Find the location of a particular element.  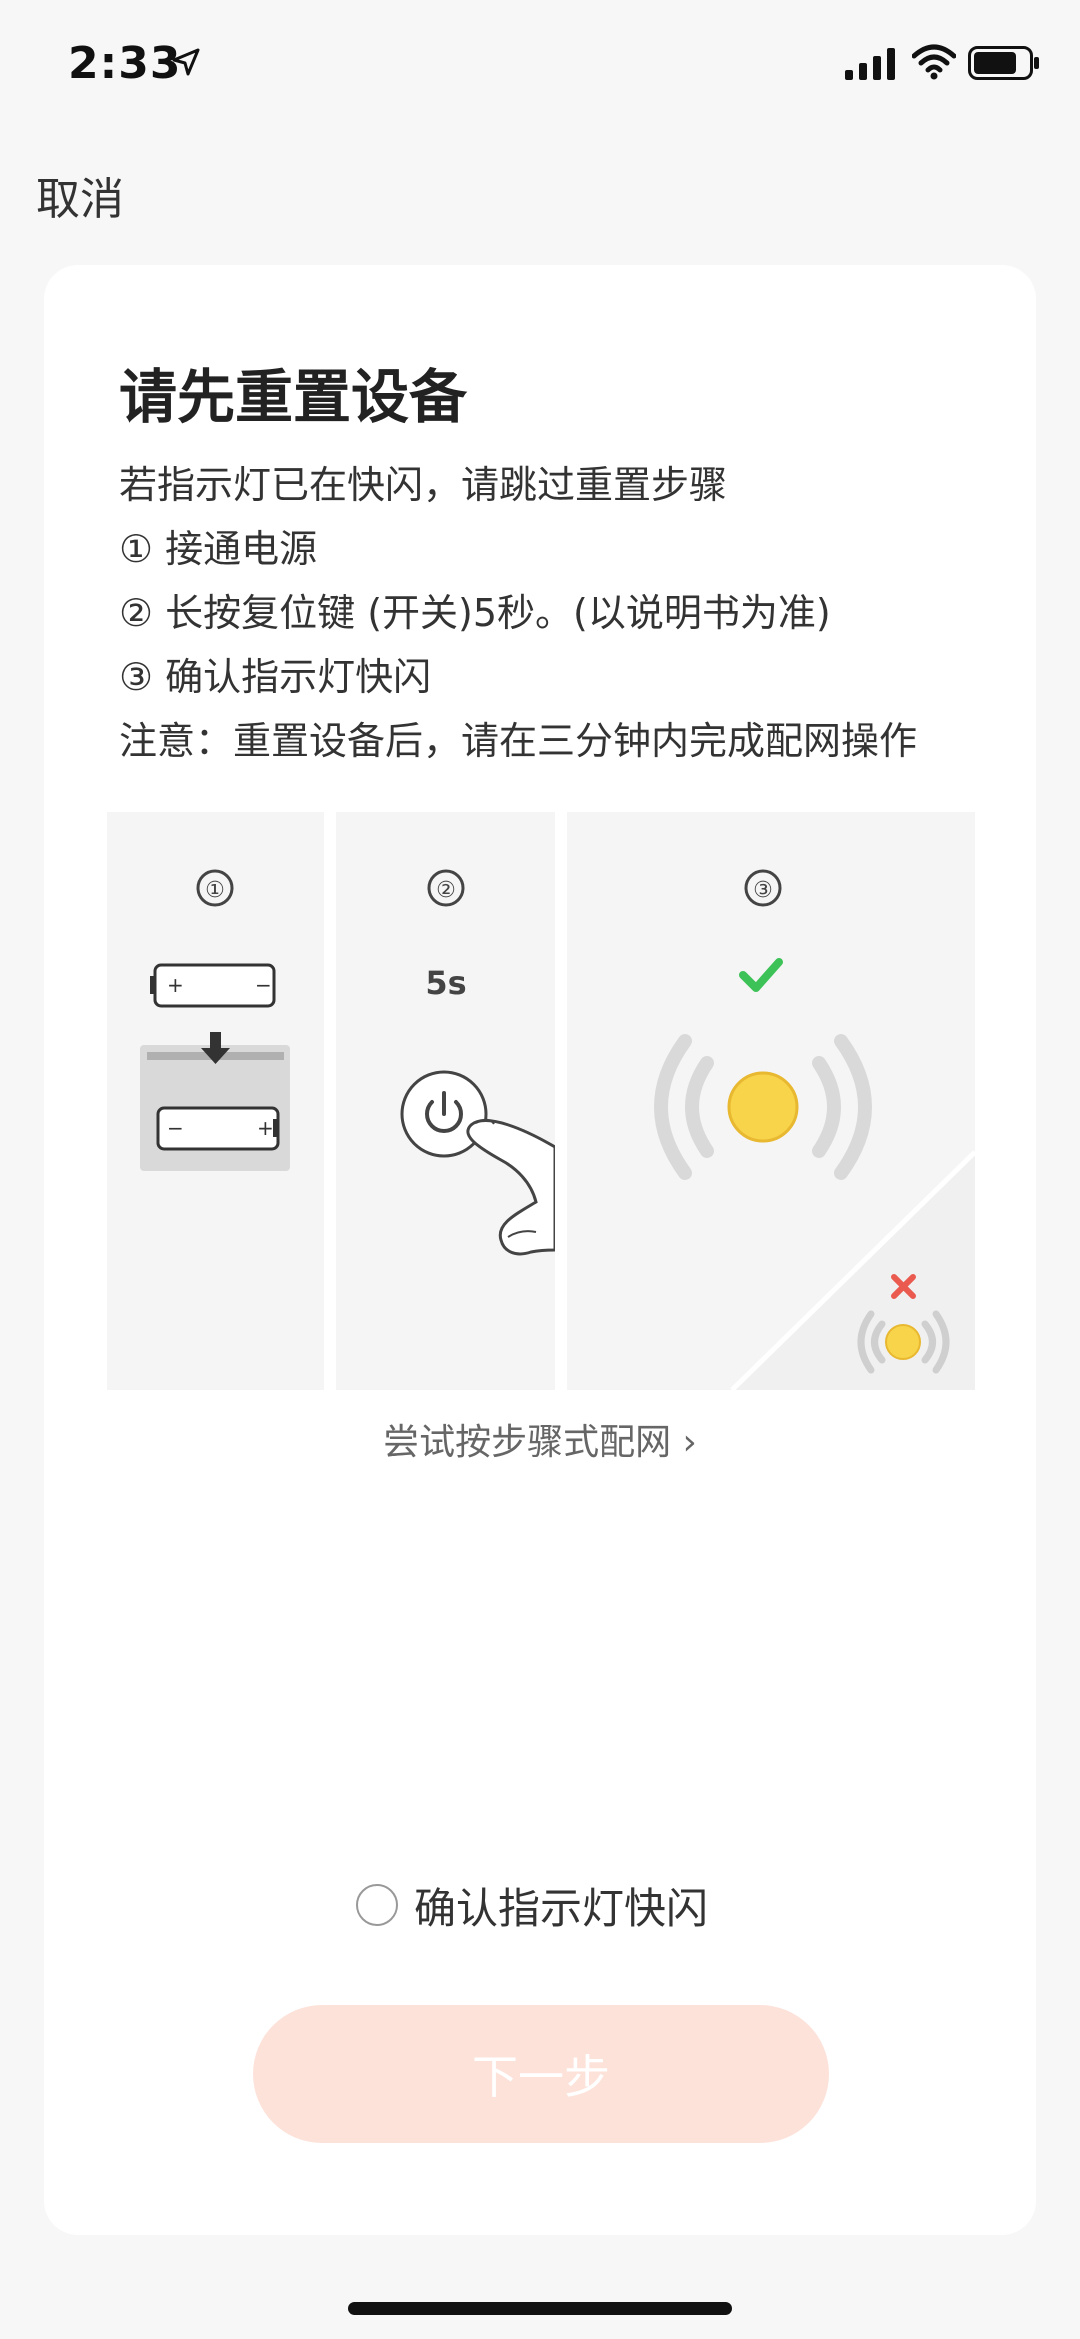

step-2-duration: 5s is located at coordinates (445, 983).